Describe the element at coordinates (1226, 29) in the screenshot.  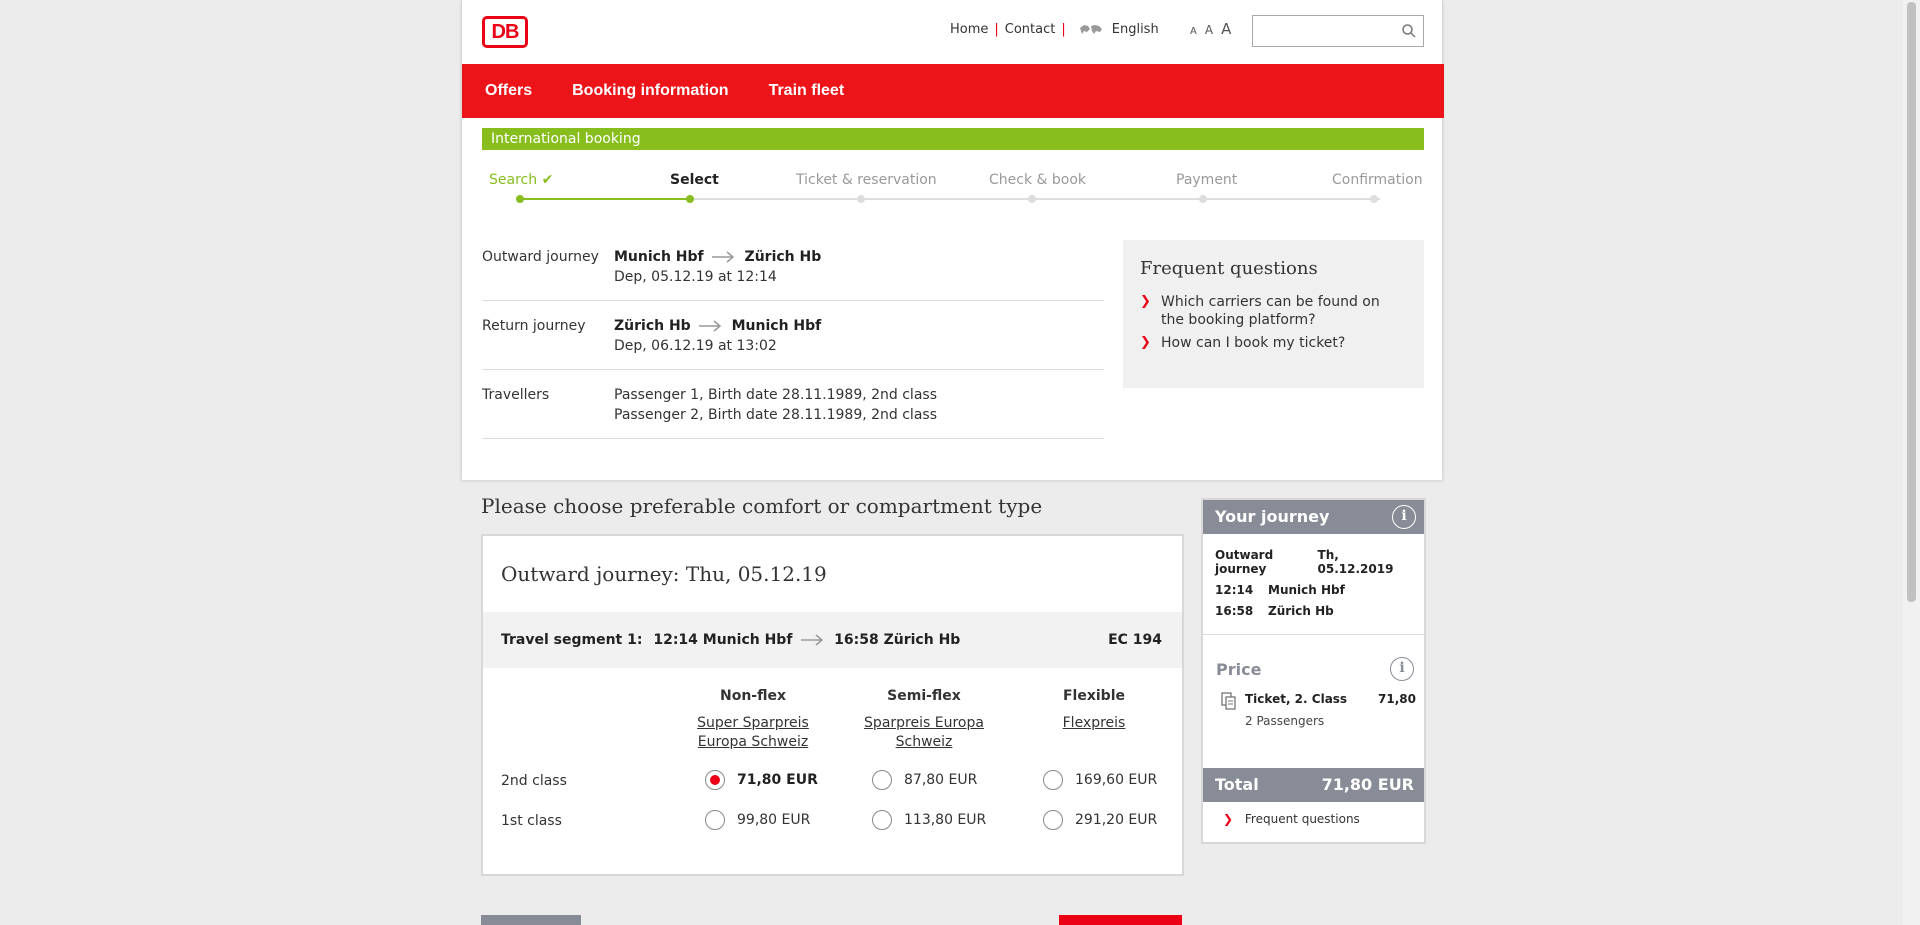
I see `font-large-button: A` at that location.